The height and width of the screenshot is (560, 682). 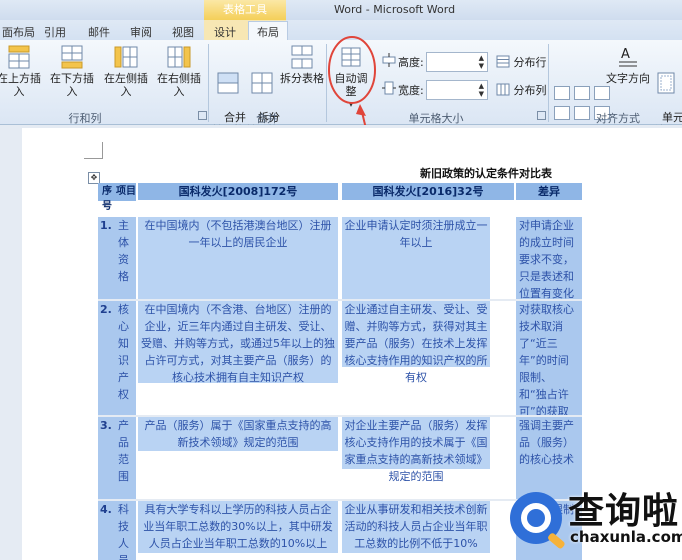 I want to click on watermark-logo: 查询啦 chaxunla.com, so click(x=591, y=519).